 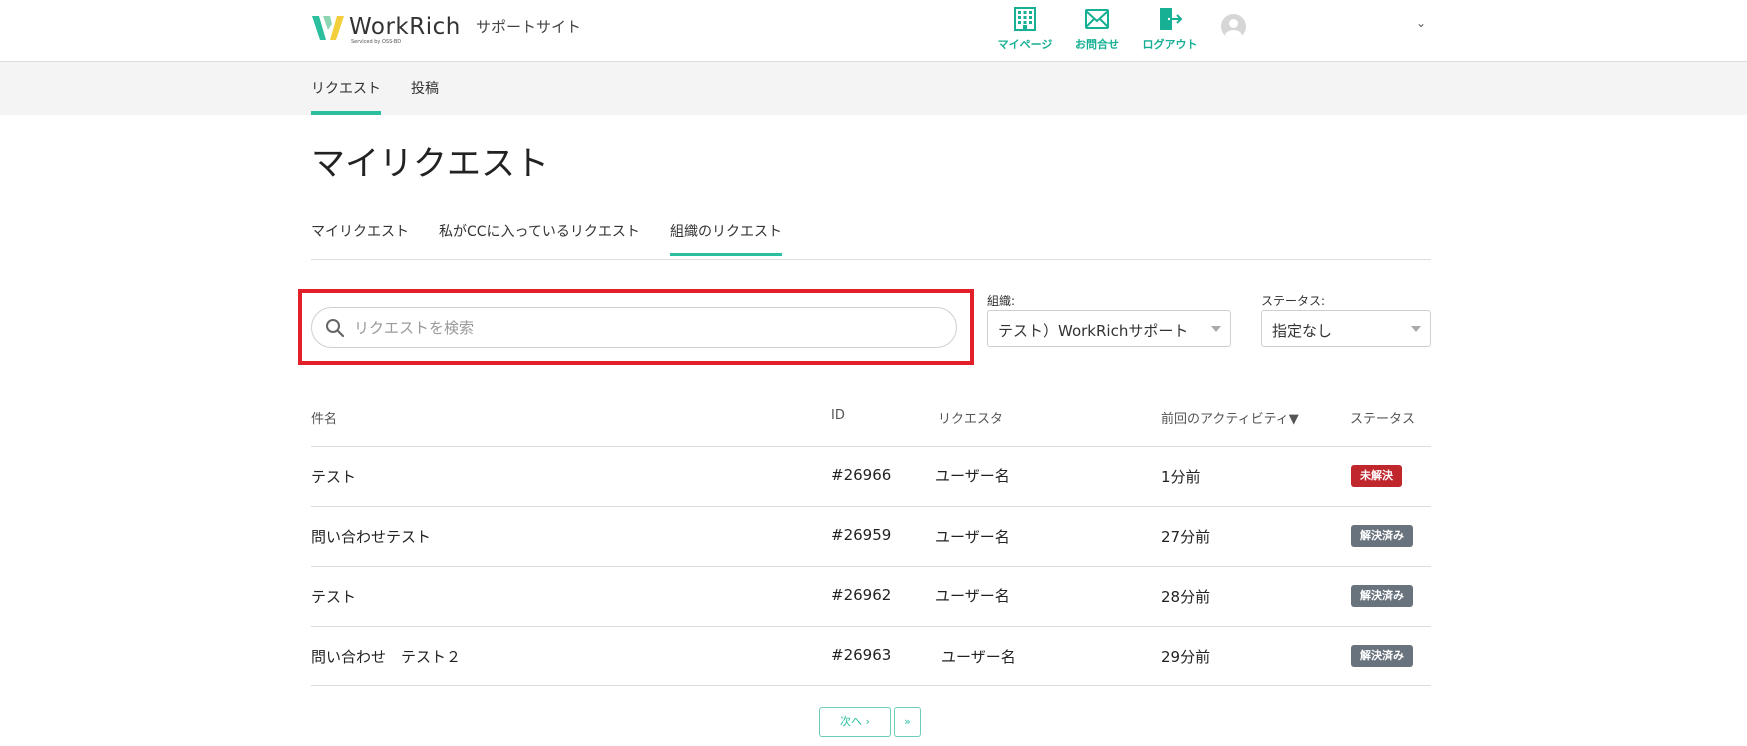 What do you see at coordinates (1302, 331) in the screenshot?
I see `status-filter-value: 指定なし` at bounding box center [1302, 331].